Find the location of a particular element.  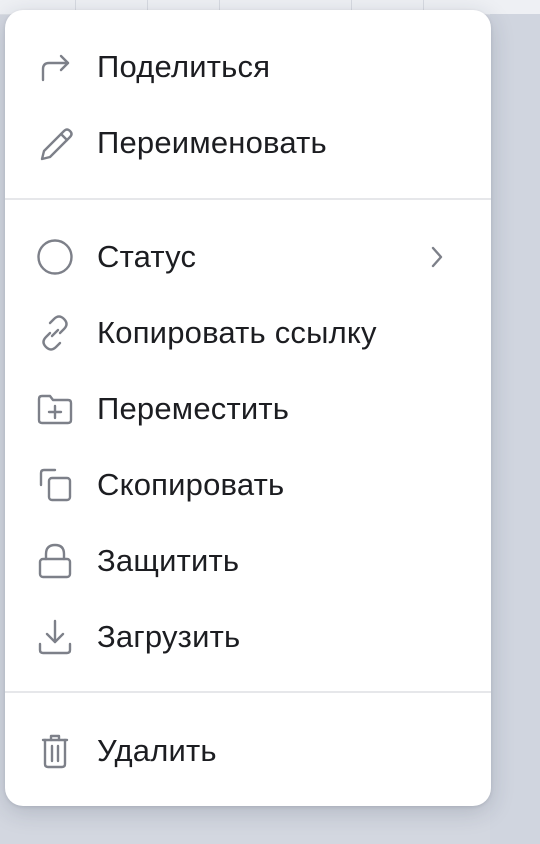

copy-icon is located at coordinates (55, 485).